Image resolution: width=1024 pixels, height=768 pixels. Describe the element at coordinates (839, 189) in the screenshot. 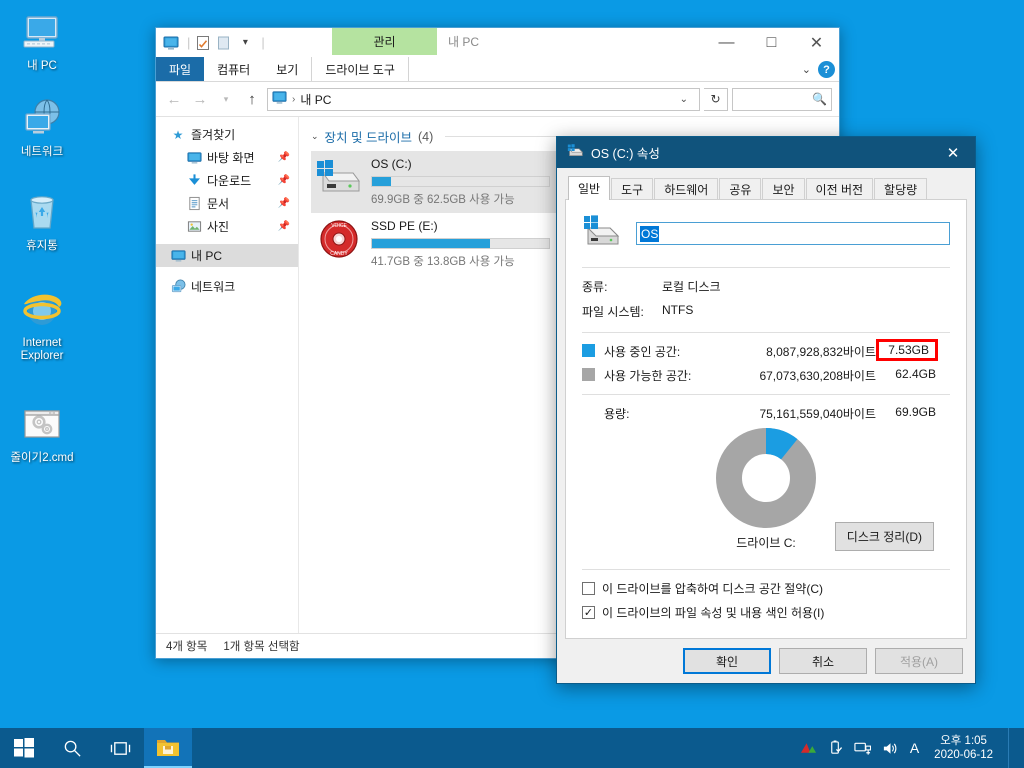

I see `tab-previous-versions: 이전 버전` at that location.